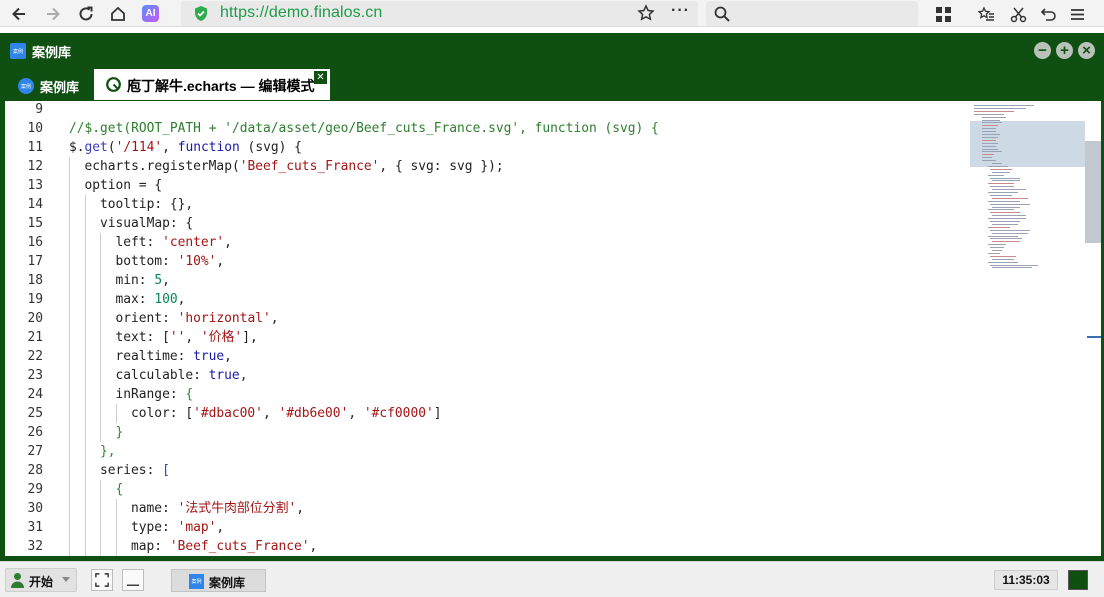 This screenshot has width=1104, height=597. Describe the element at coordinates (646, 13) in the screenshot. I see `bookmark-star-icon` at that location.